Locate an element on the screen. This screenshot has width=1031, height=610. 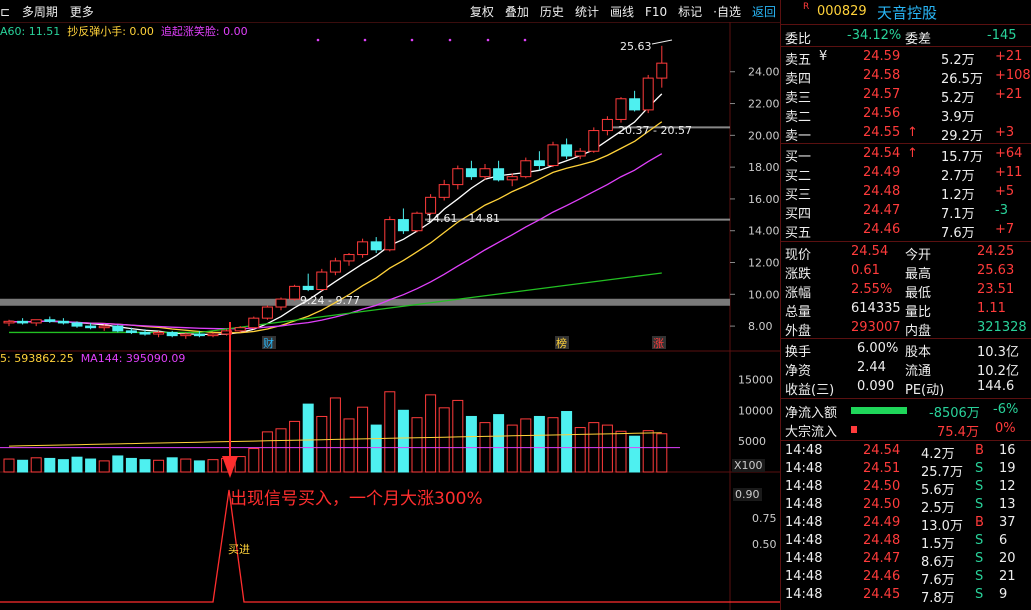
stat-value: 1.11 is located at coordinates (991, 308).